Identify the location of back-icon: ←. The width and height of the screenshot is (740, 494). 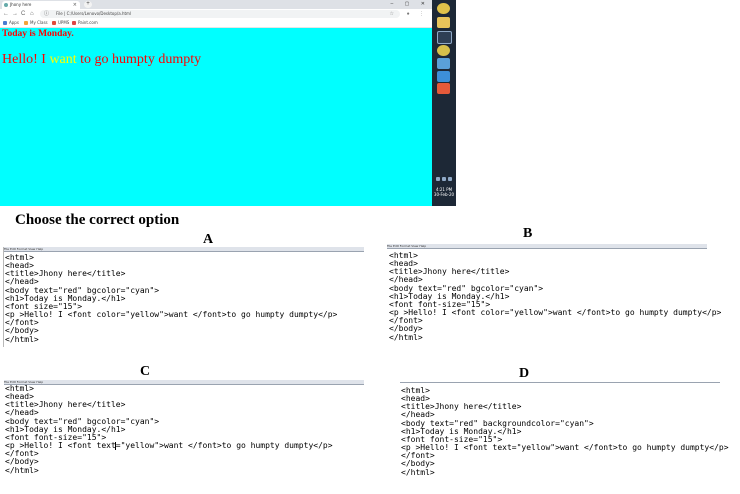
(6, 14).